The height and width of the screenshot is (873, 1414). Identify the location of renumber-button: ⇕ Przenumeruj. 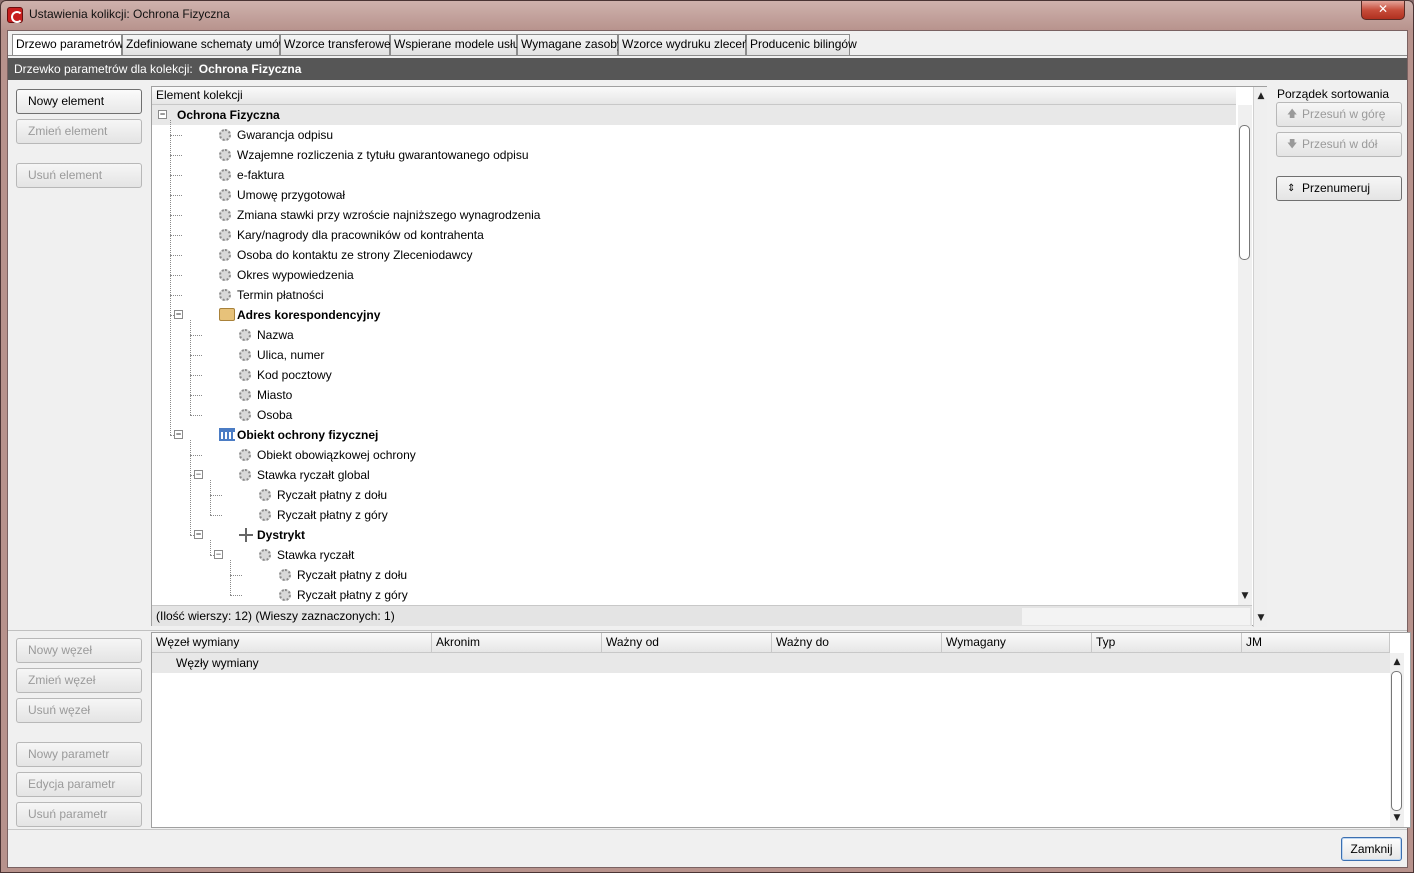
(1339, 188).